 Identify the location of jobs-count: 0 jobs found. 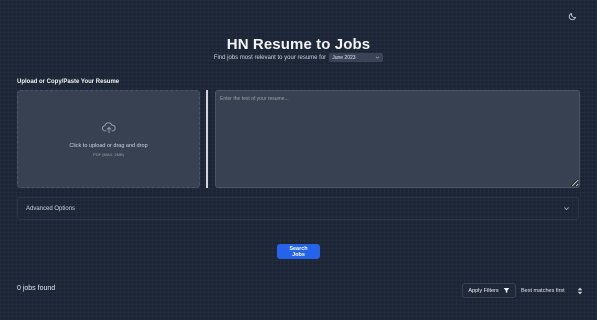
(36, 288).